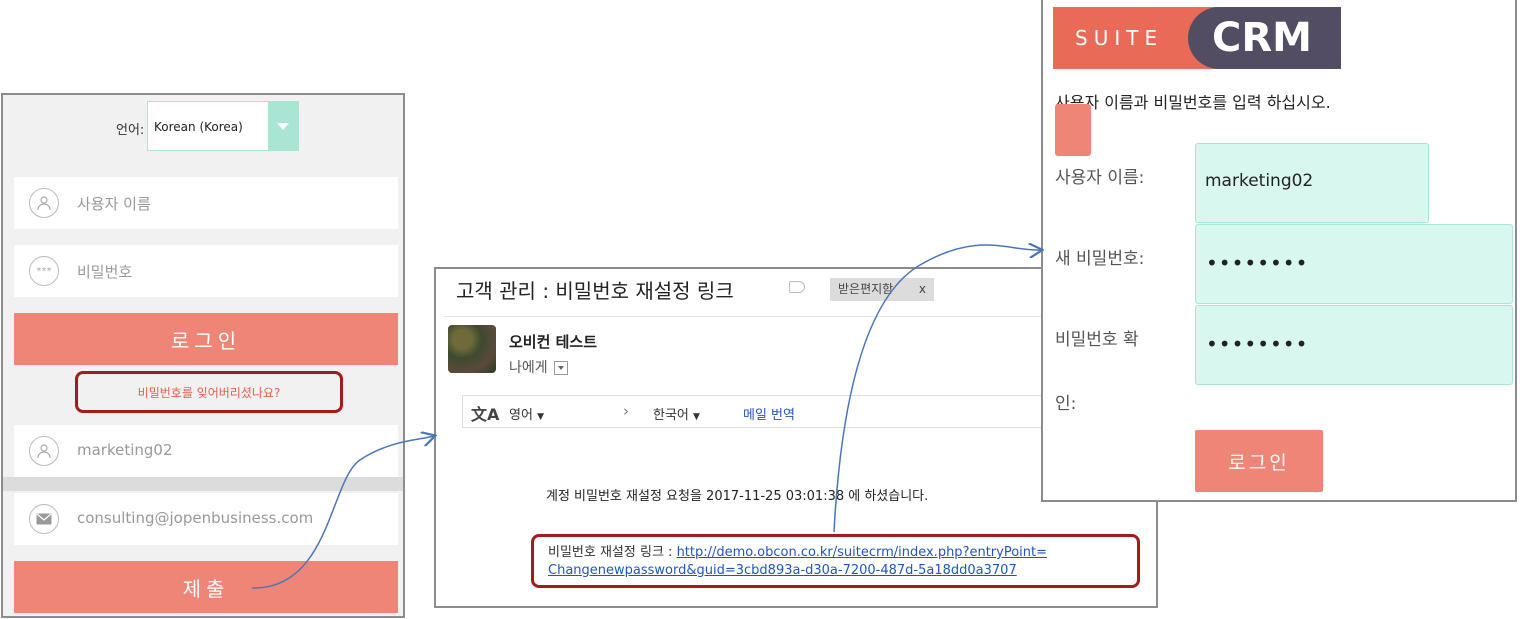 This screenshot has width=1520, height=619. Describe the element at coordinates (866, 289) in the screenshot. I see `inbox-label-text: 받은편지함` at that location.